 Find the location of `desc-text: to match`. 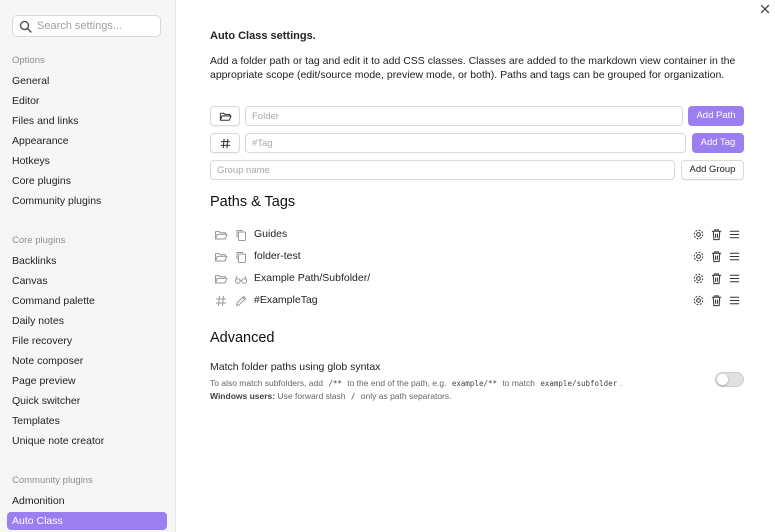

desc-text: to match is located at coordinates (518, 383).